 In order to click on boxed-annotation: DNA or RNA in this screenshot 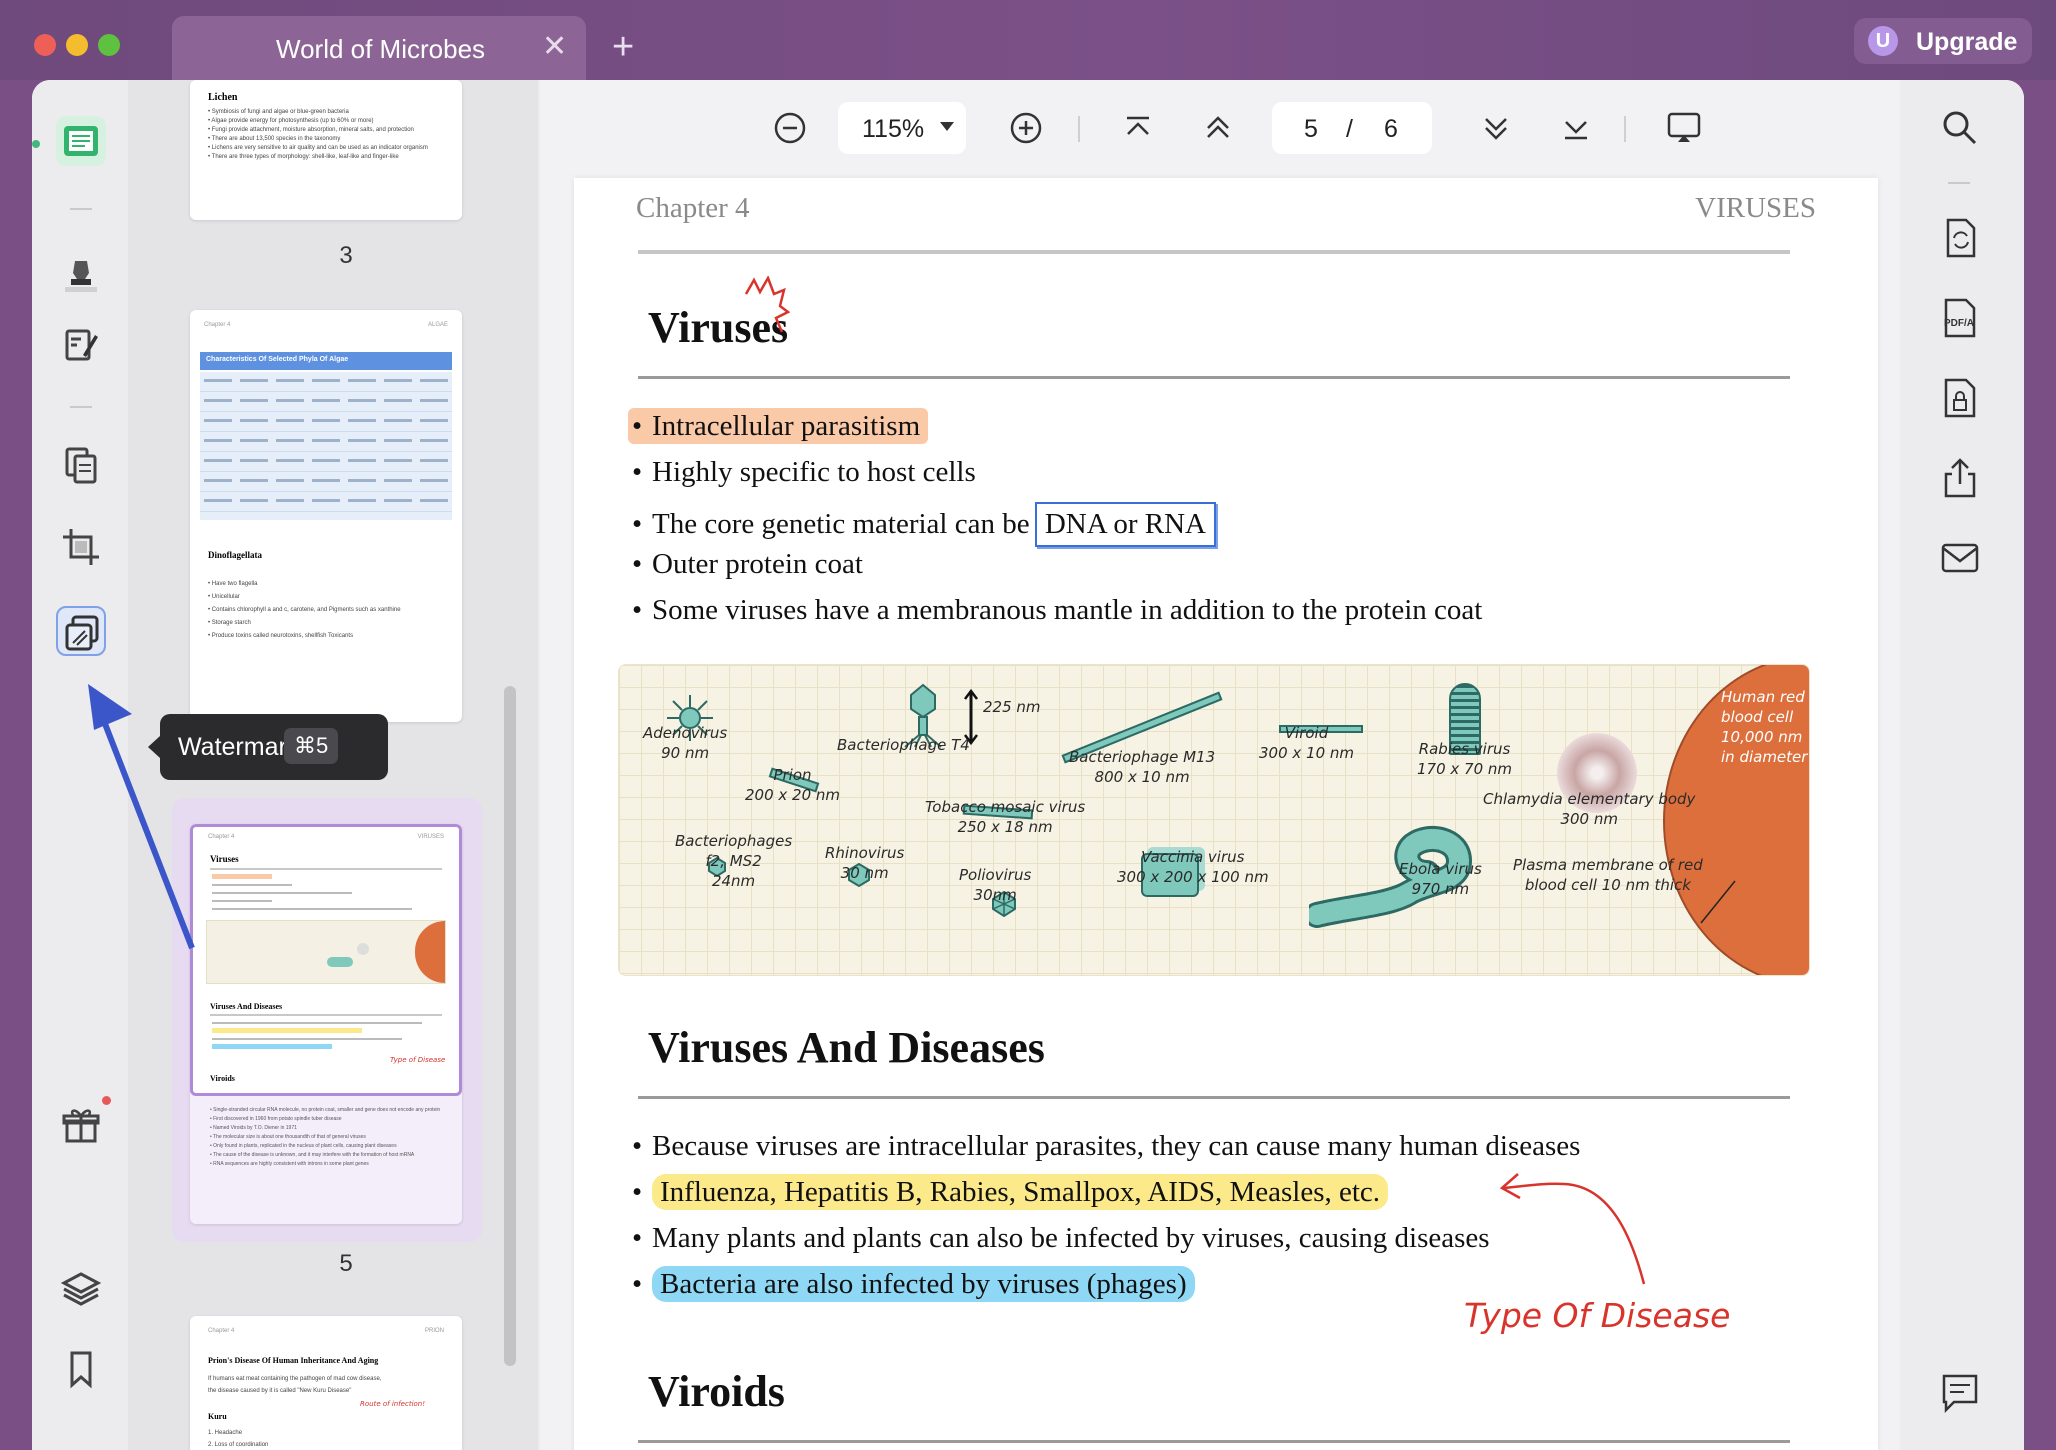, I will do `click(1125, 524)`.